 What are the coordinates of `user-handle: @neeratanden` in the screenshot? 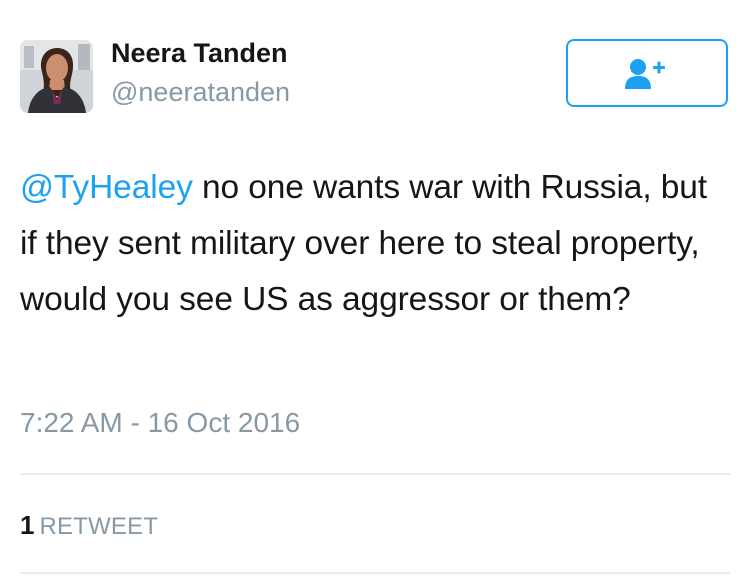 It's located at (200, 92).